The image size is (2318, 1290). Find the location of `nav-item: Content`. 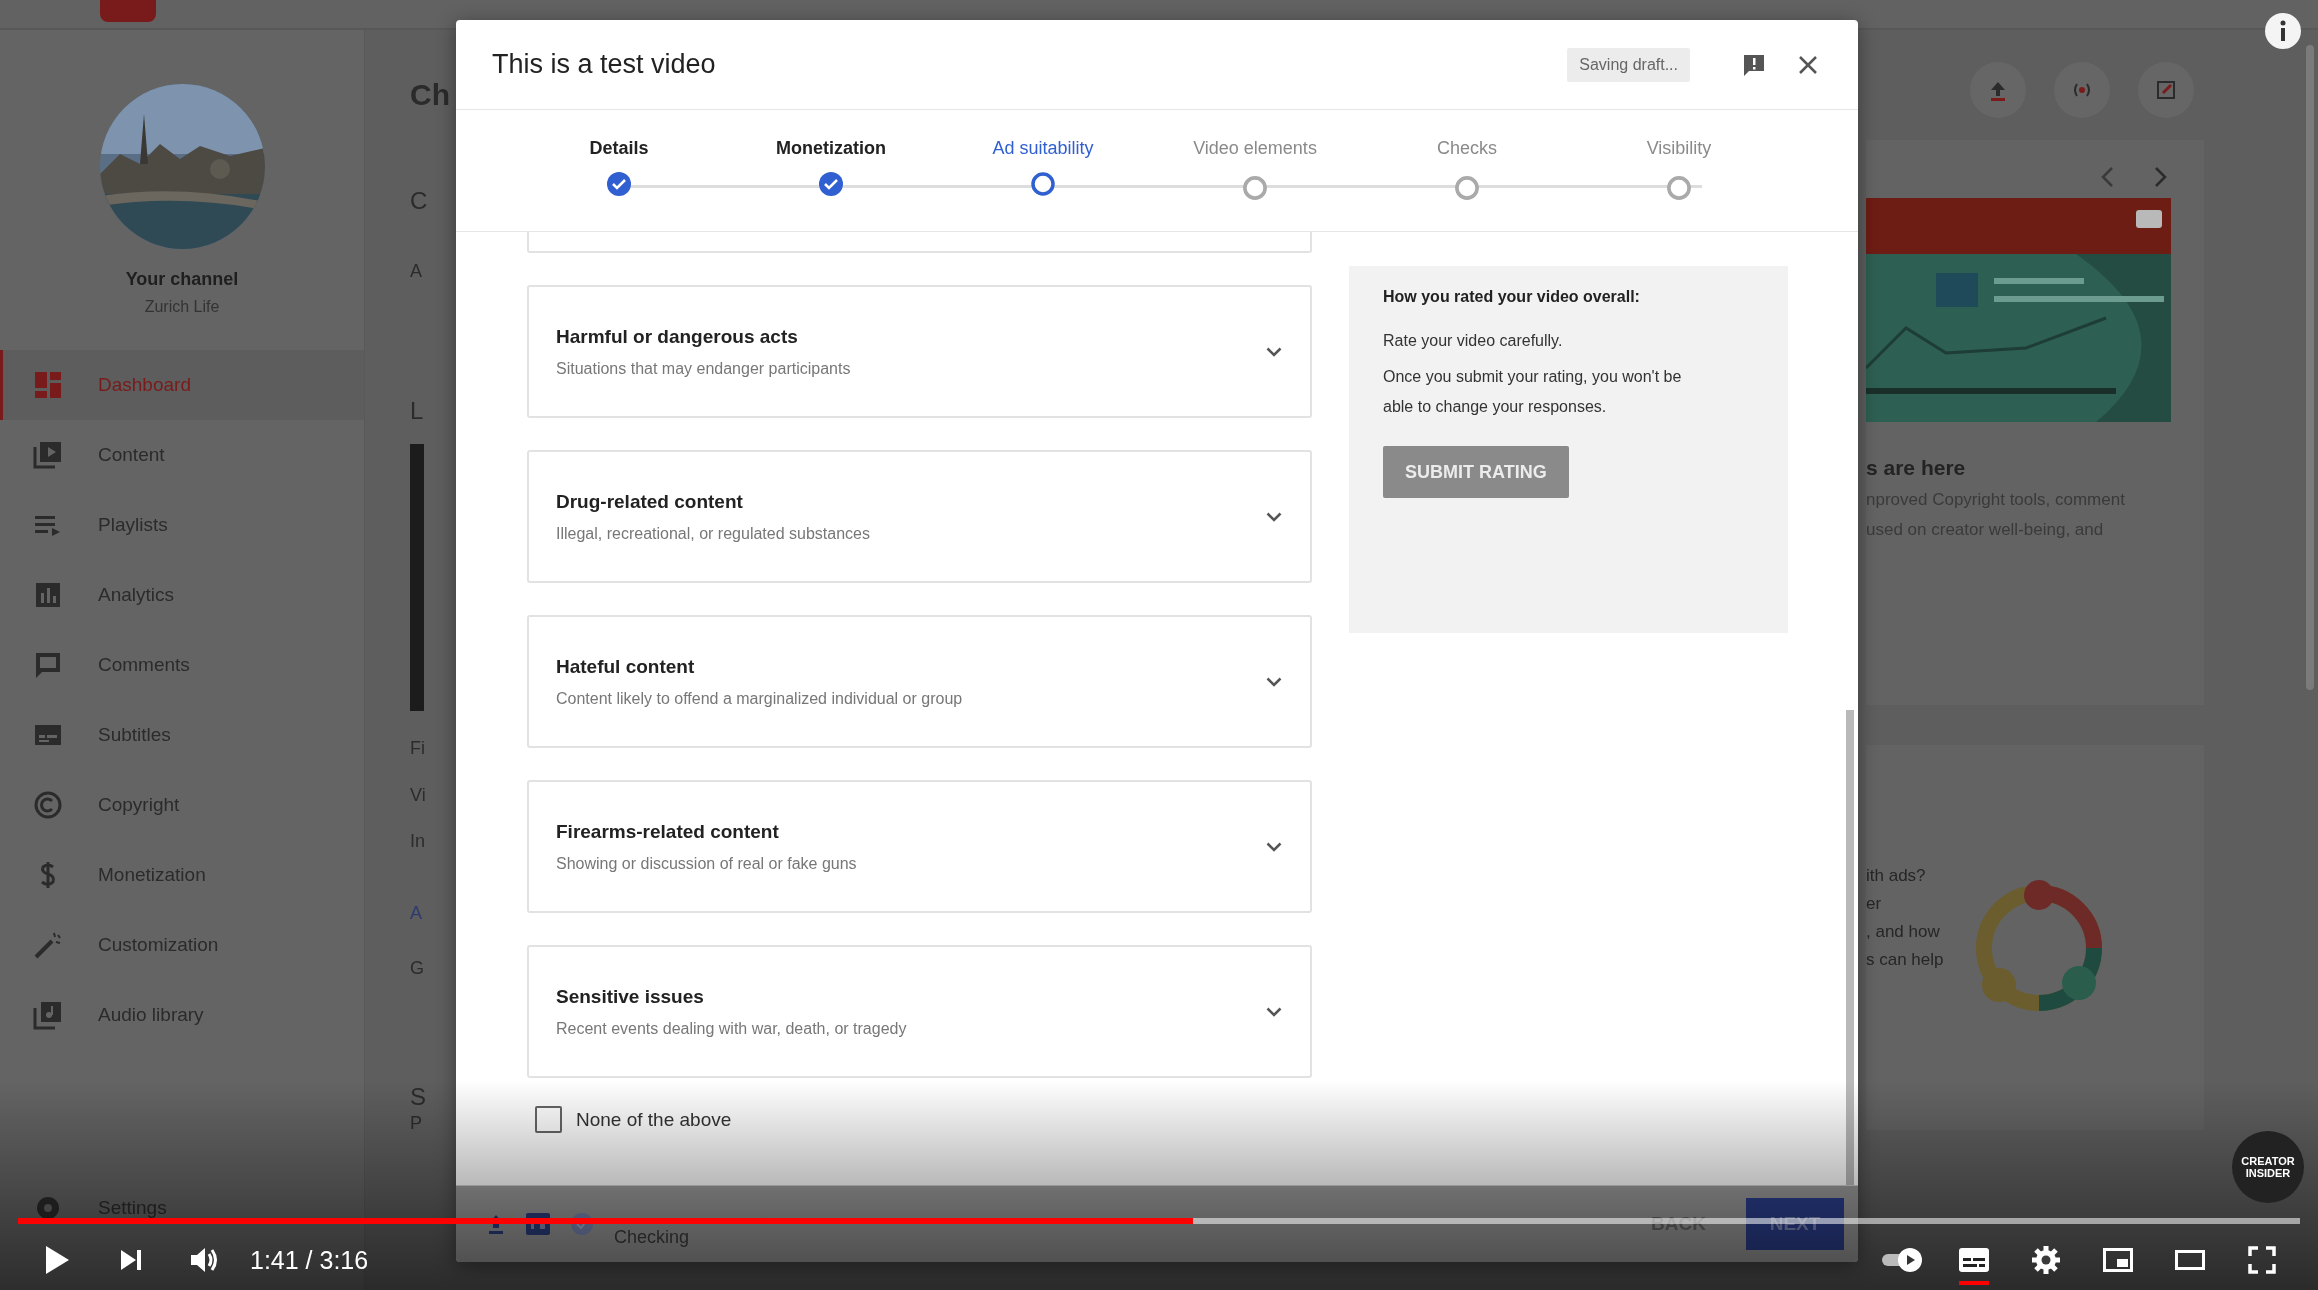

nav-item: Content is located at coordinates (182, 455).